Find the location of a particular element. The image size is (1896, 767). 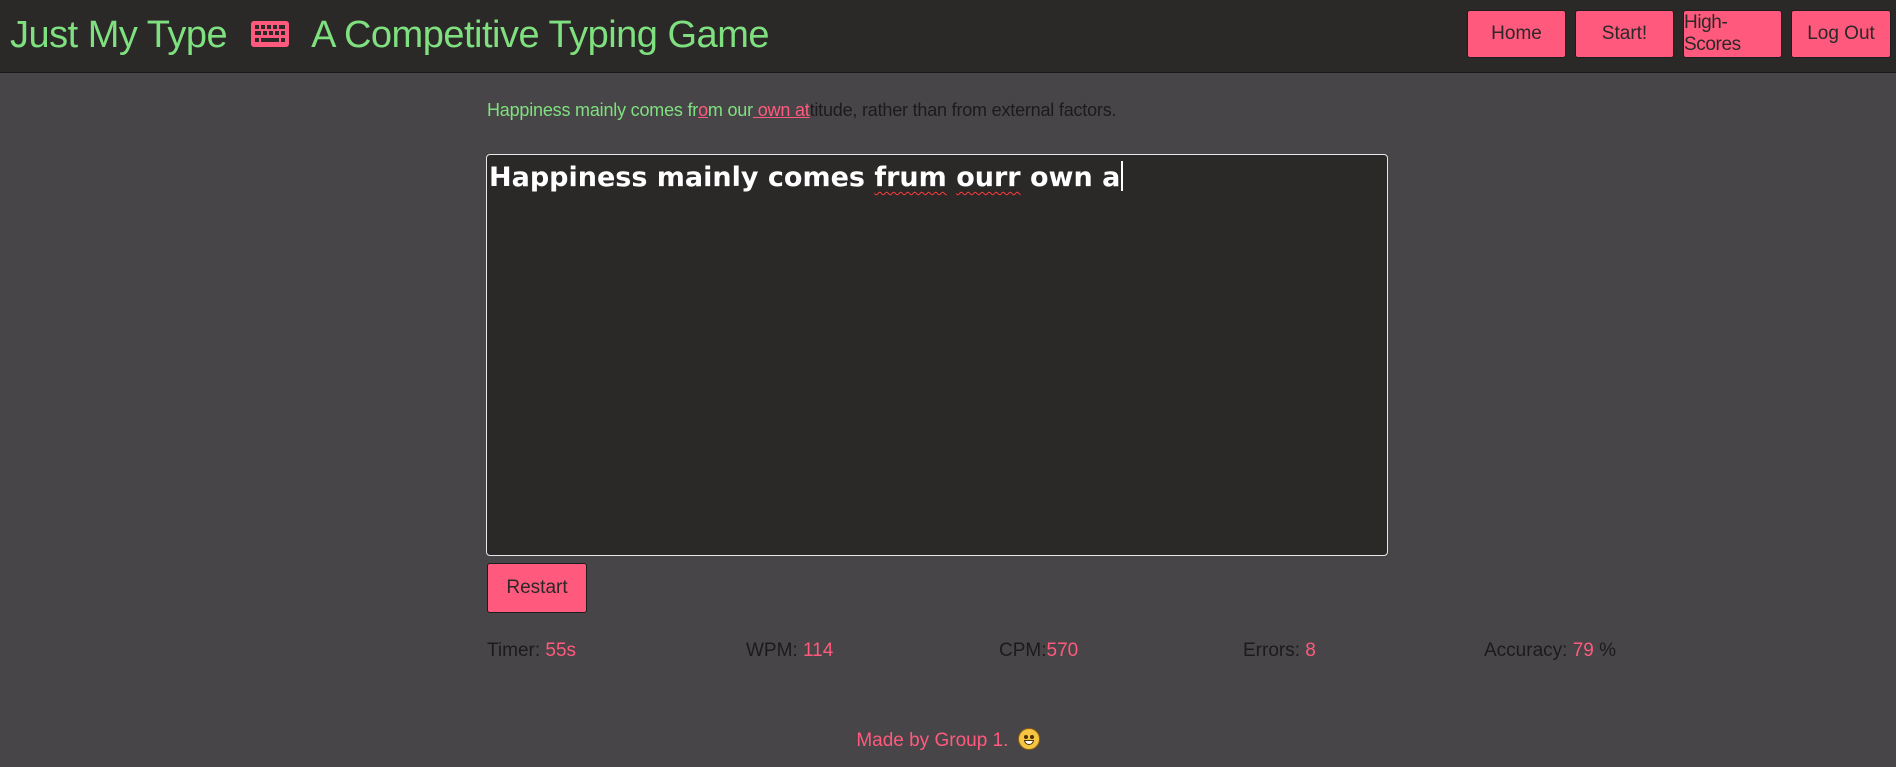

cpm-value: 570 is located at coordinates (1062, 650).